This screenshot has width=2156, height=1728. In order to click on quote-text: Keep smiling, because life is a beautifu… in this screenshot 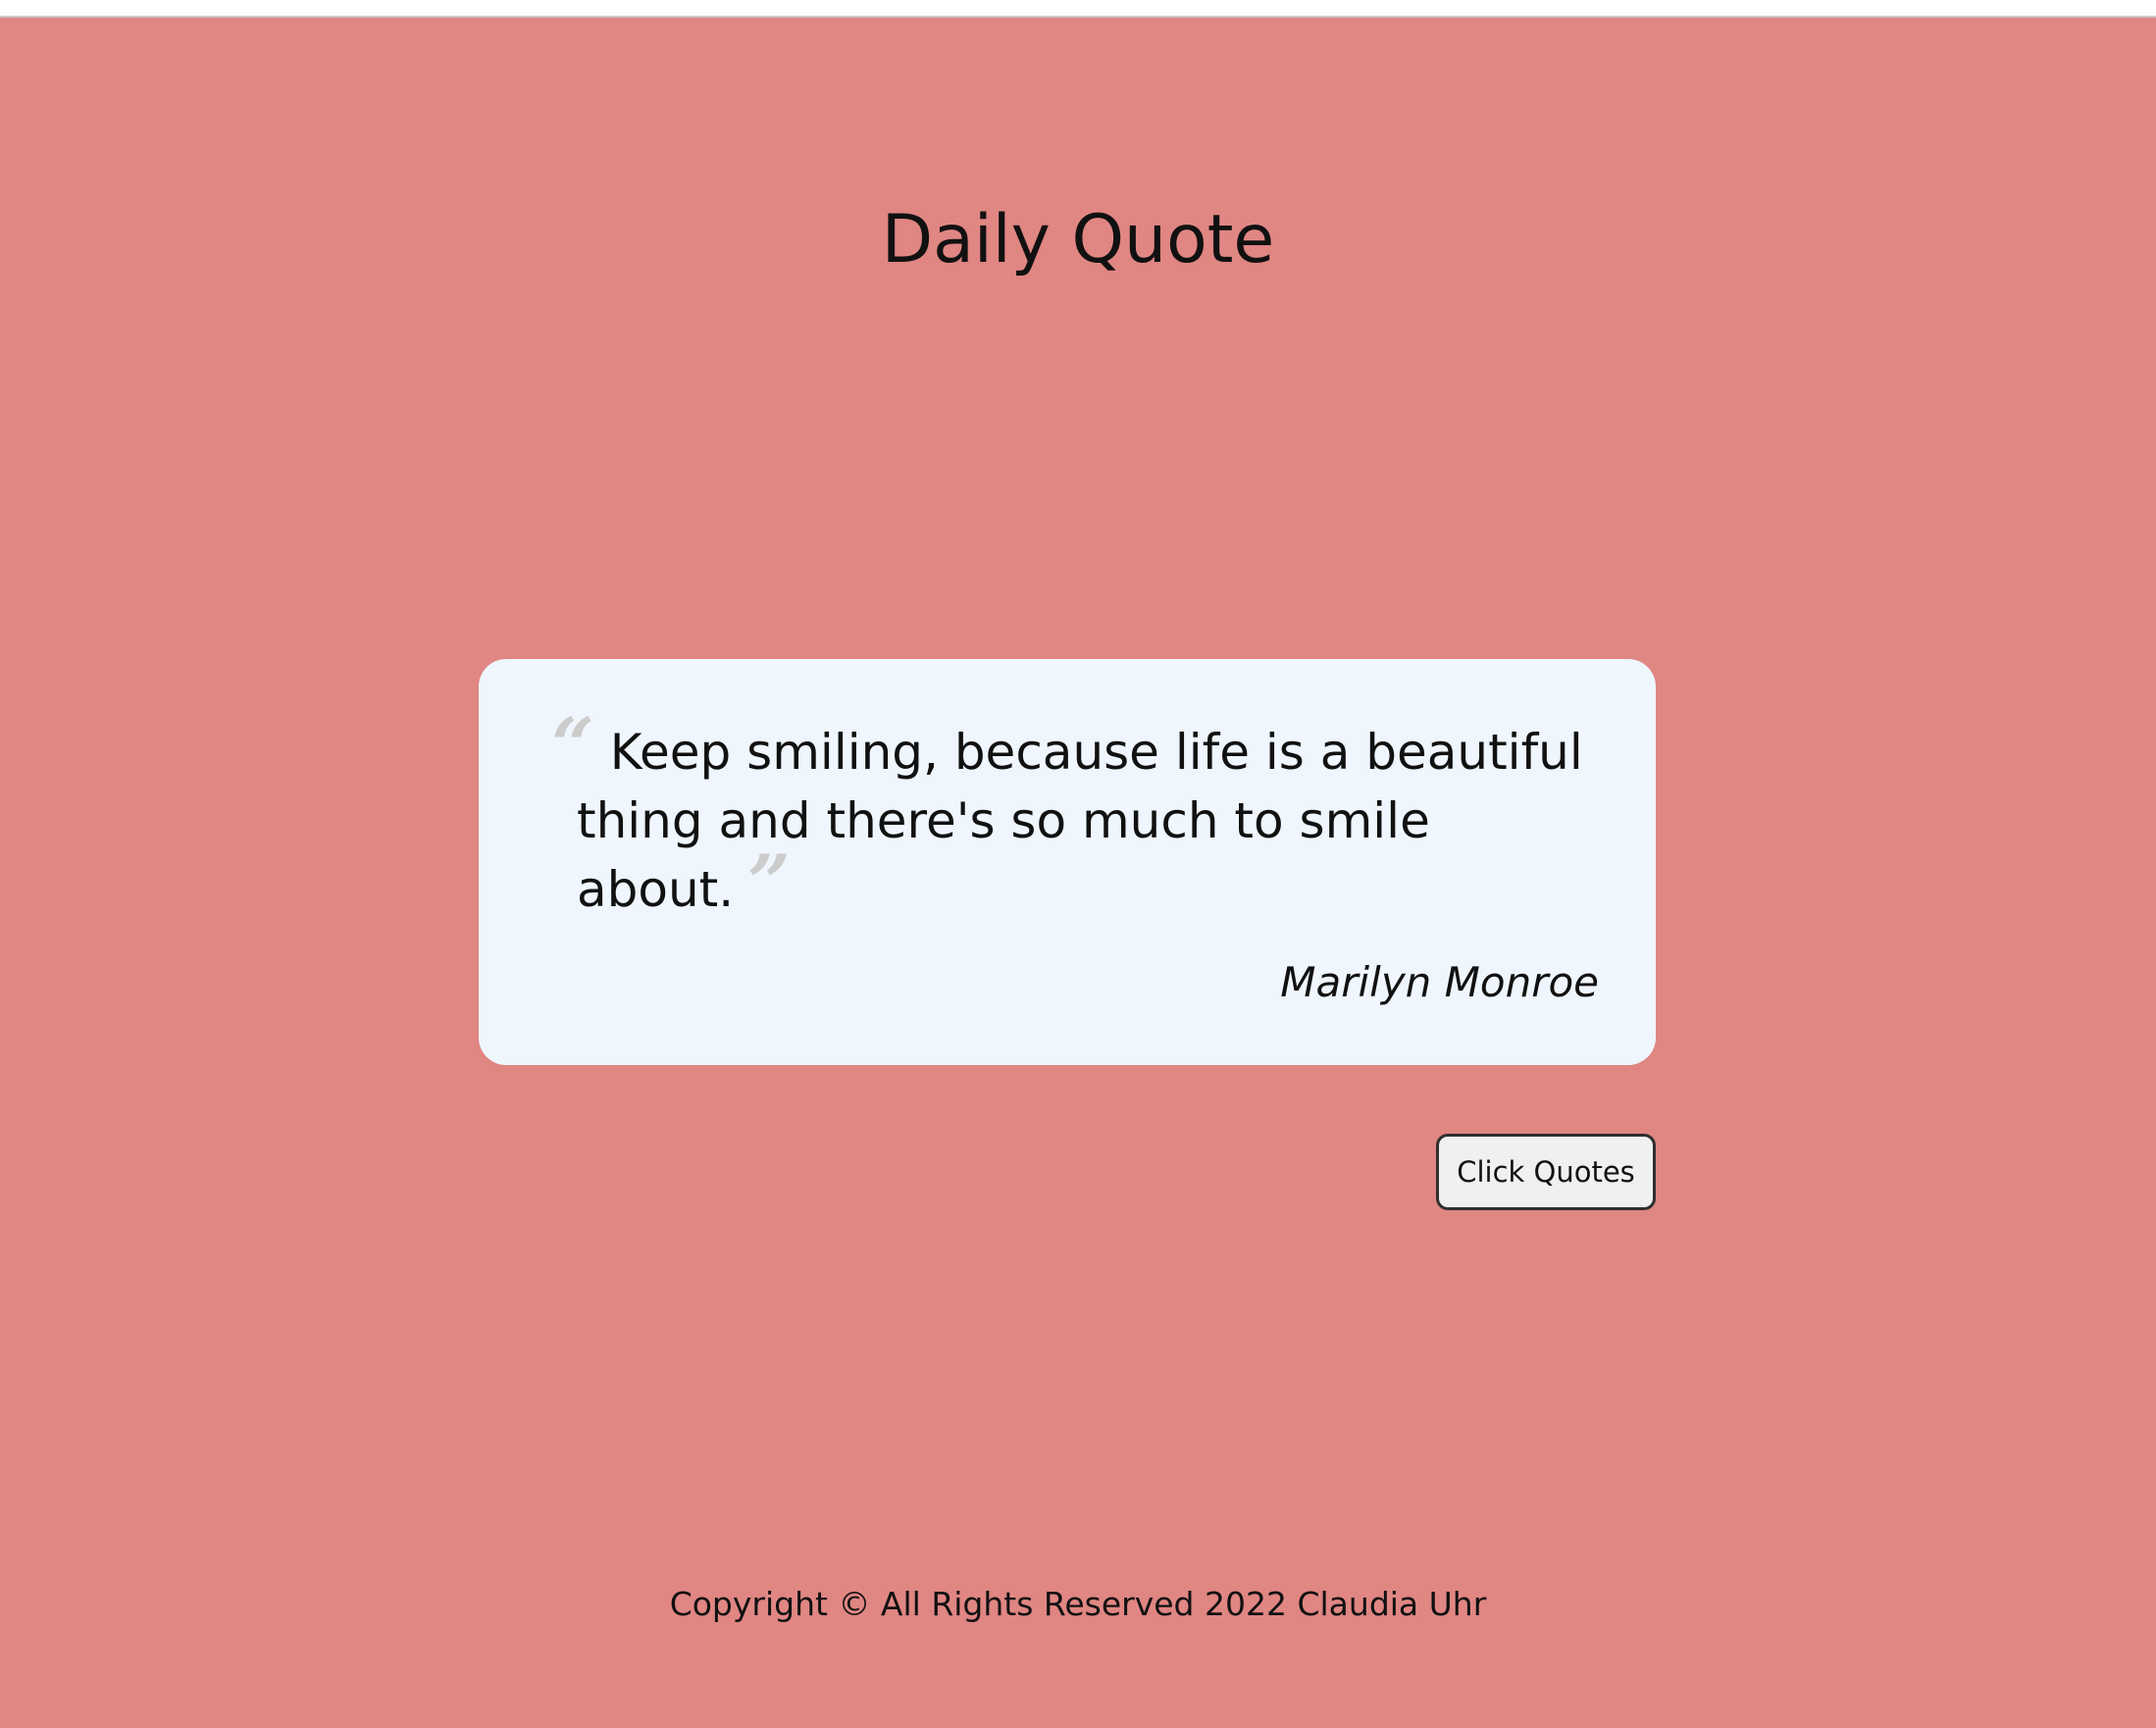, I will do `click(1080, 821)`.